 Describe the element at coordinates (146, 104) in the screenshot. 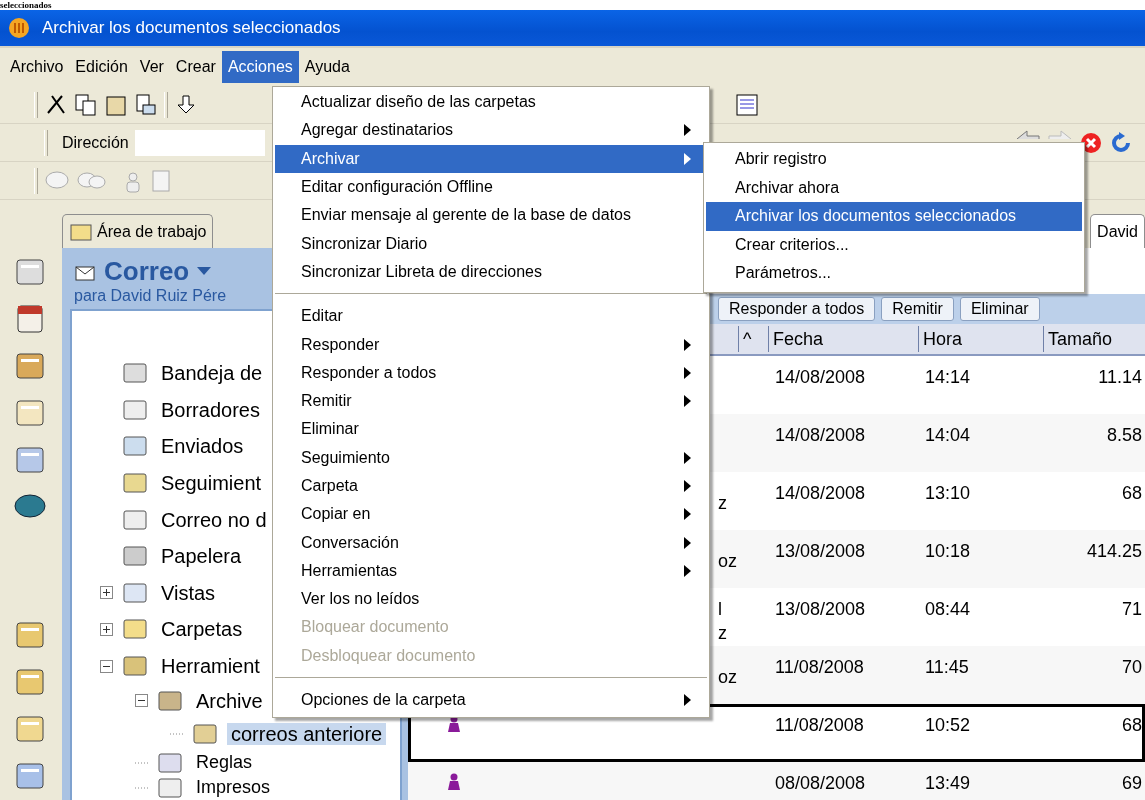

I see `paste-icon` at that location.